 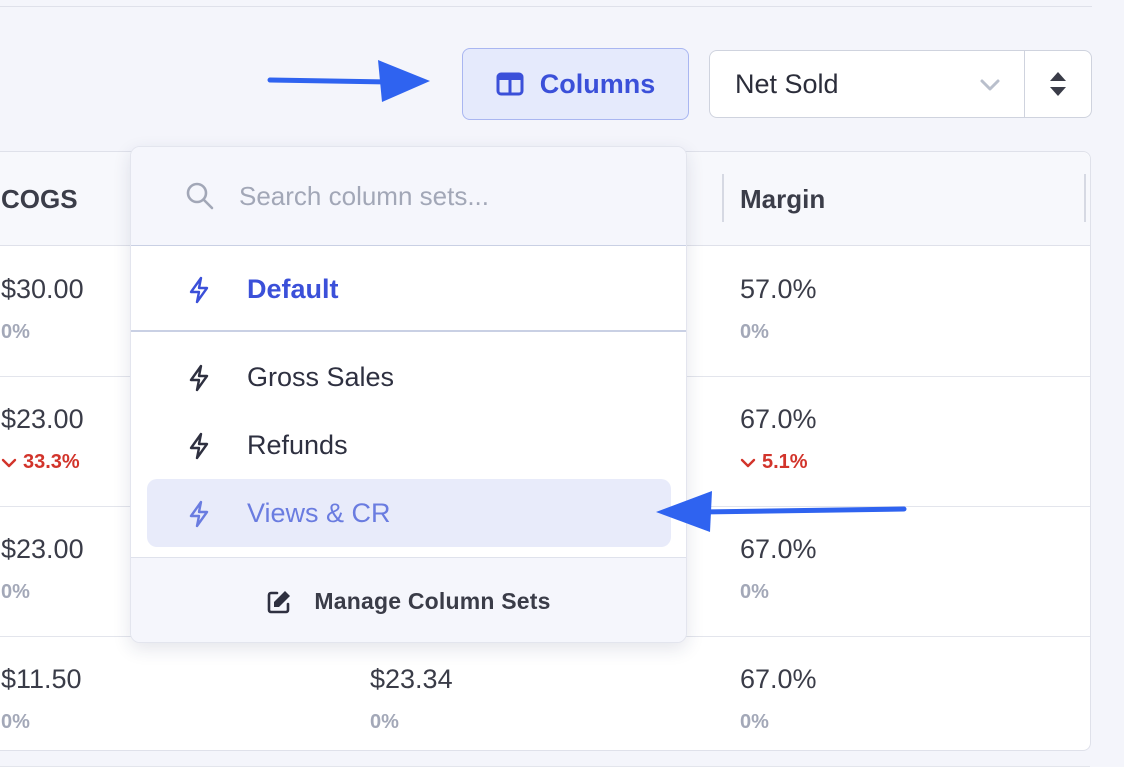 I want to click on edit-icon, so click(x=279, y=601).